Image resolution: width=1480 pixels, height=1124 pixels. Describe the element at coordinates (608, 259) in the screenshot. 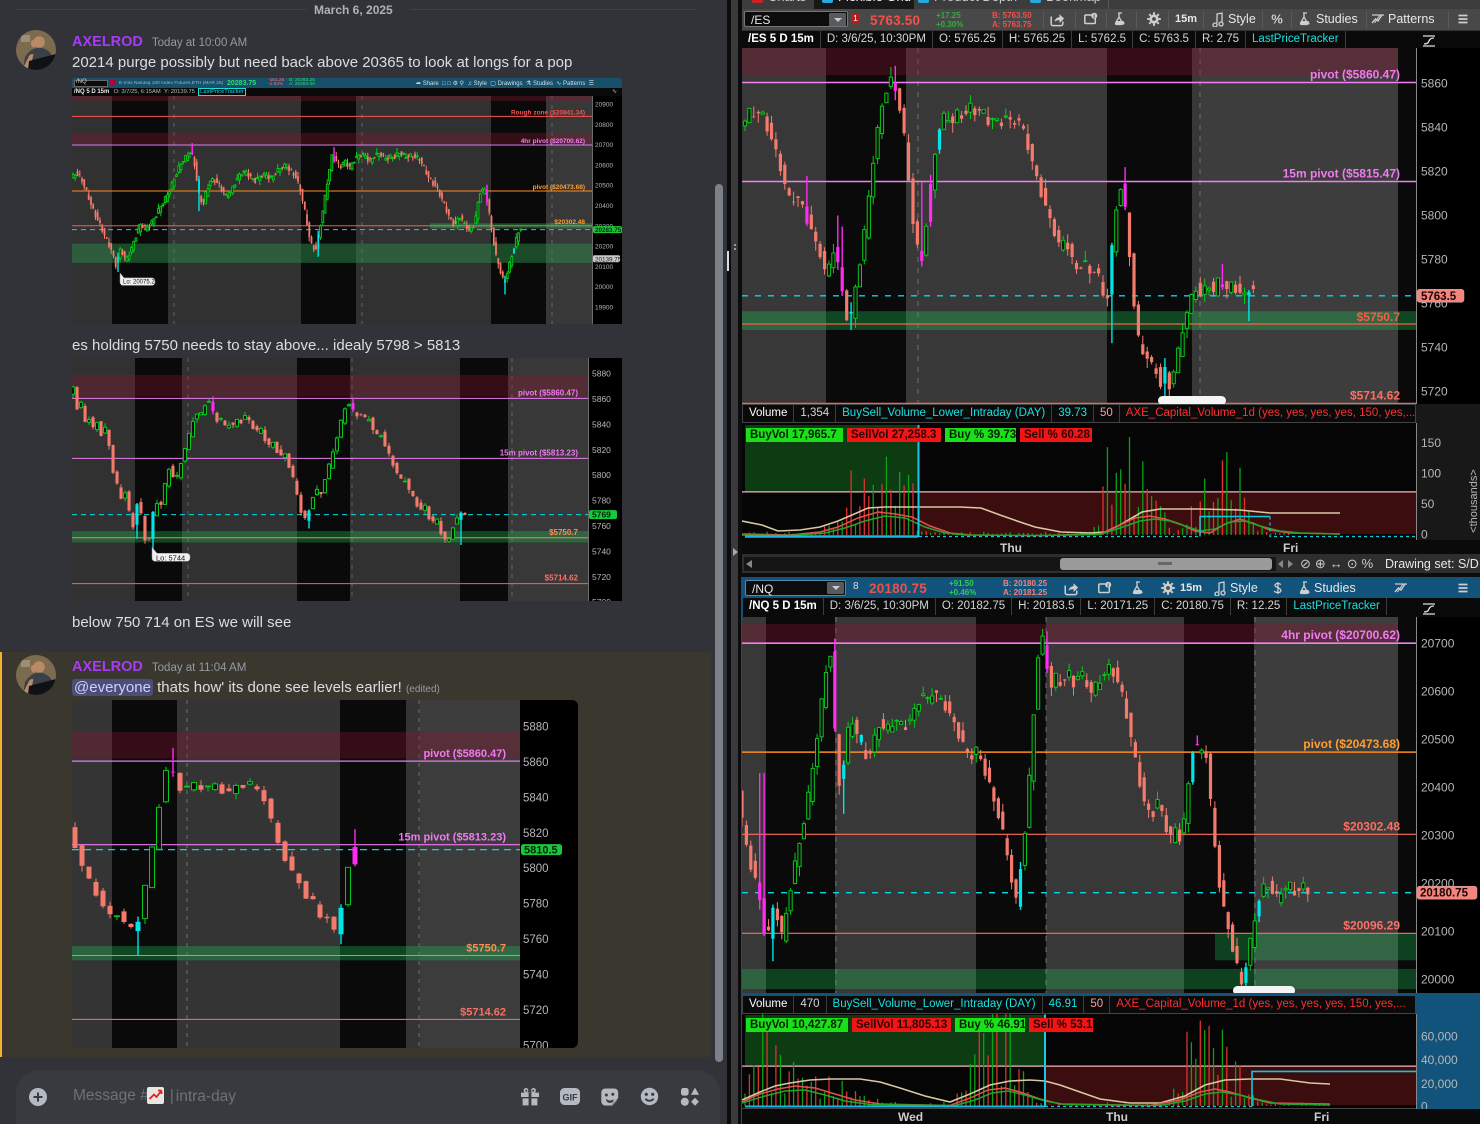

I see `svg-text: 20139.75` at that location.